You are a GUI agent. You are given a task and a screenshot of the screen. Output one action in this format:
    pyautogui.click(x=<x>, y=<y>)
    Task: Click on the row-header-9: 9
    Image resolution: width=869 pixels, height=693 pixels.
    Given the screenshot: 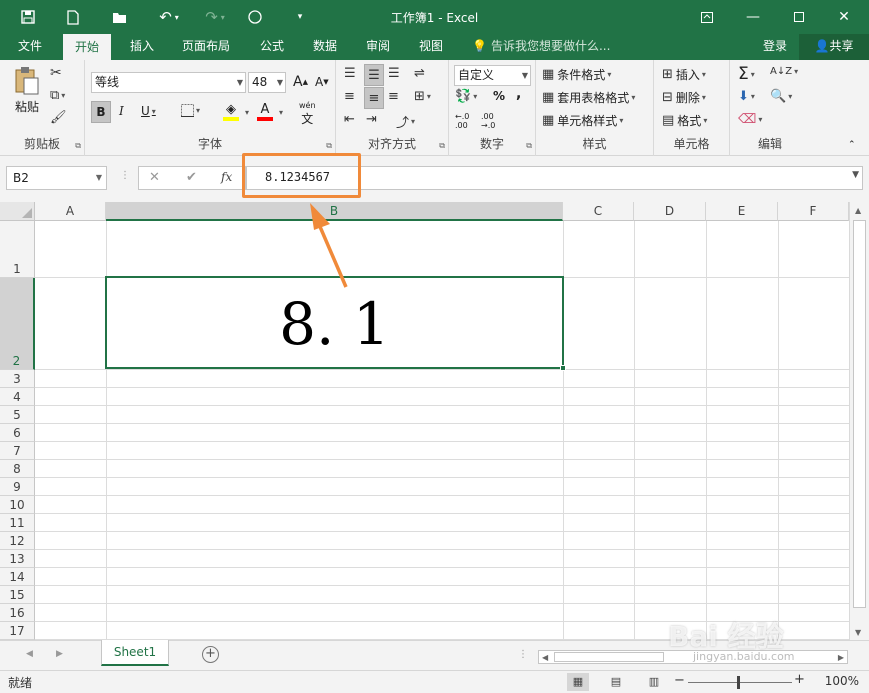 What is the action you would take?
    pyautogui.click(x=17, y=487)
    